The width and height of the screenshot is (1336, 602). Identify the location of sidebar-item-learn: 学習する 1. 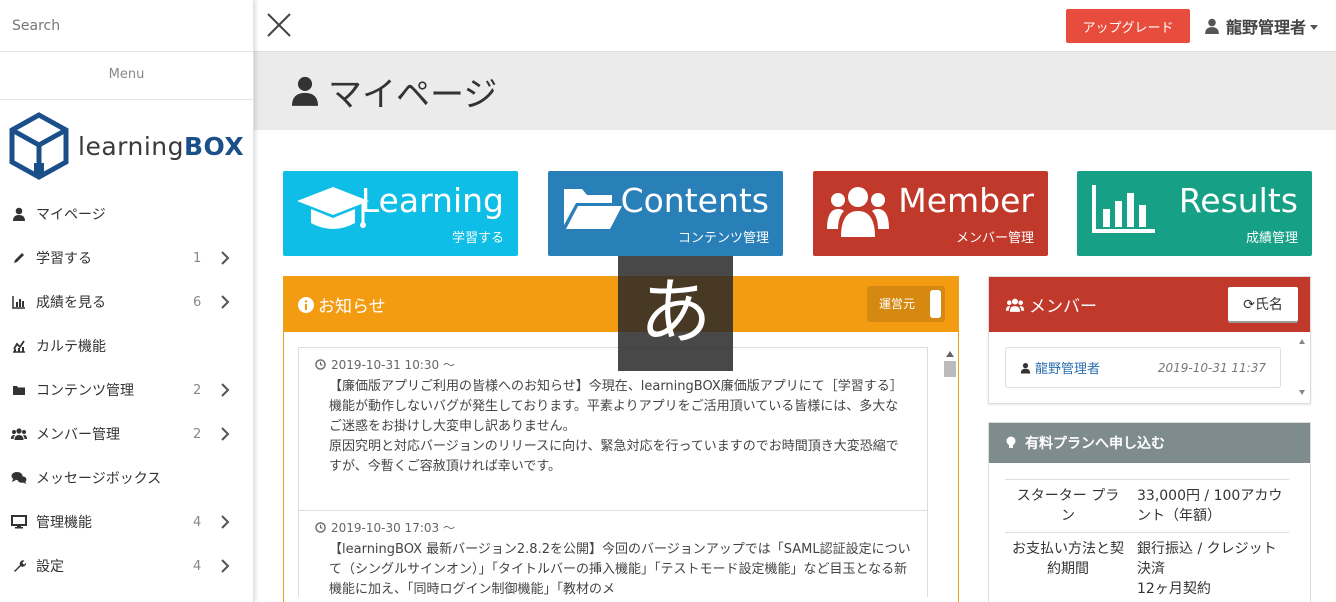
(126, 258).